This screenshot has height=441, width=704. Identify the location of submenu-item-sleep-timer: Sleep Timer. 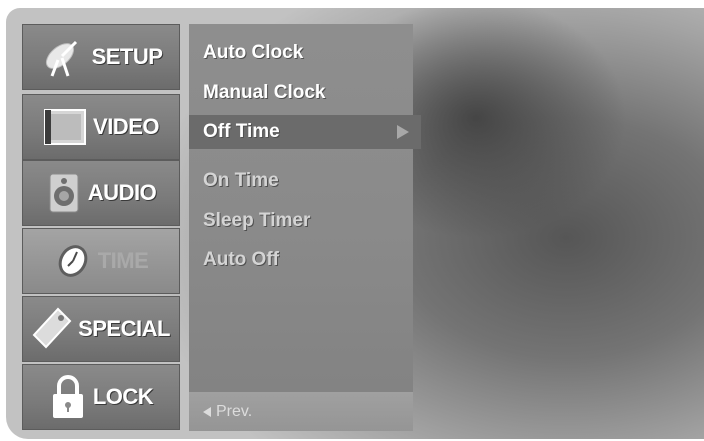
(301, 221).